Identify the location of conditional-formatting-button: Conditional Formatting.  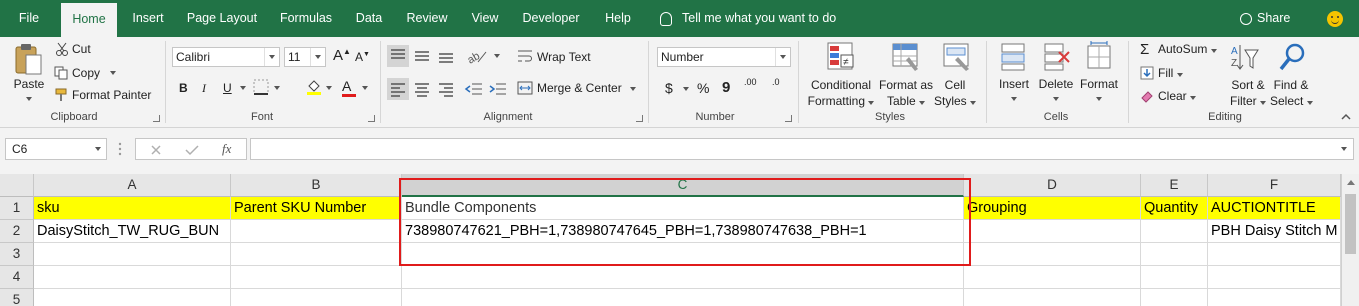
(841, 93).